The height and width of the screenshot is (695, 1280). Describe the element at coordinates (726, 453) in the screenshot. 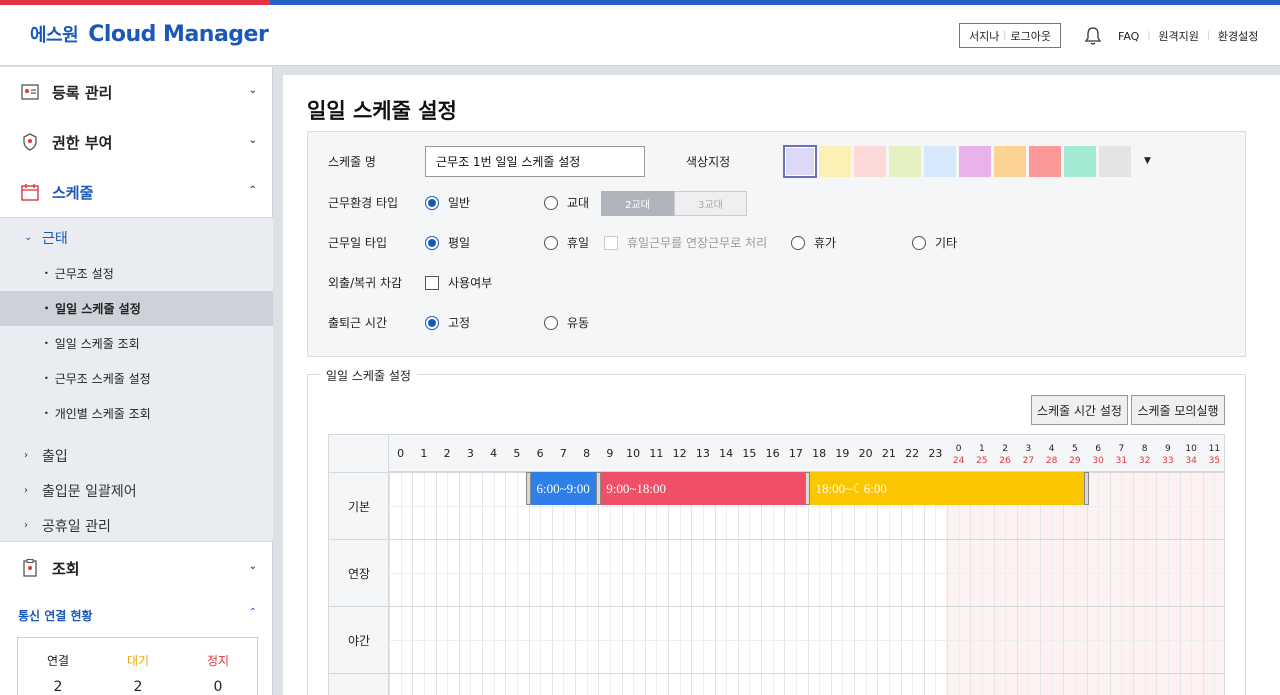

I see `hour-label: 14` at that location.